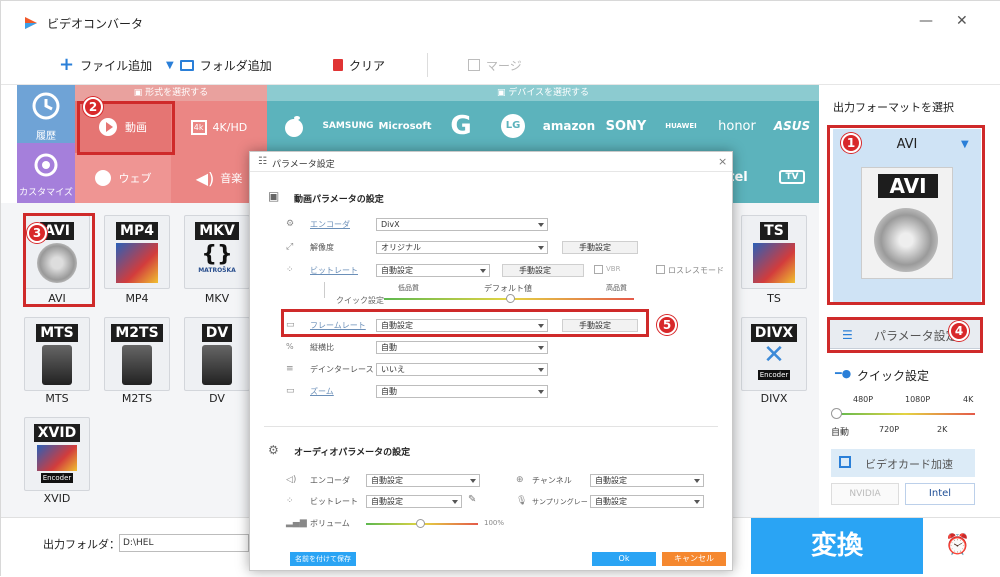 This screenshot has height=577, width=1000. Describe the element at coordinates (31, 23) in the screenshot. I see `app-logo-icon` at that location.